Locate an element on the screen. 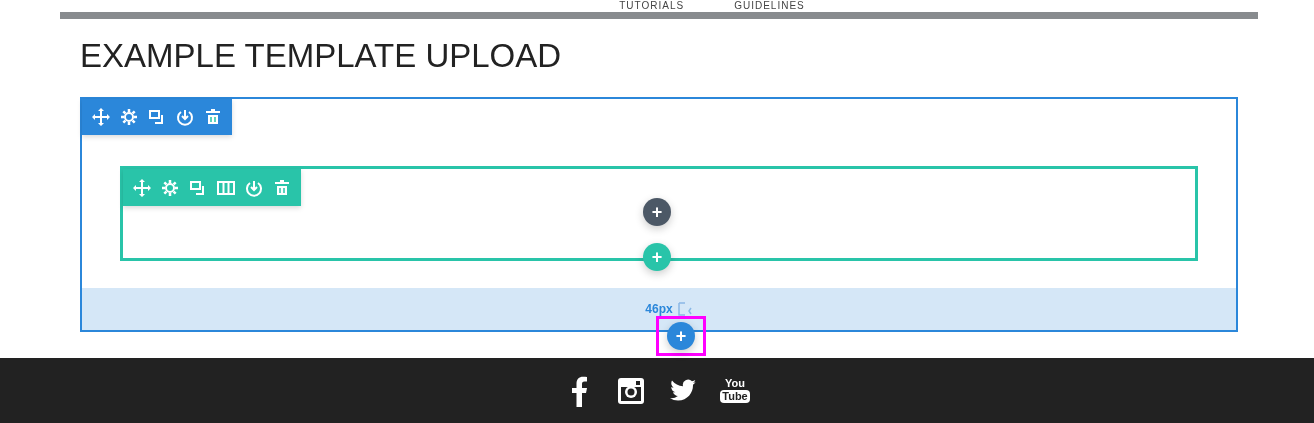 The width and height of the screenshot is (1314, 423). code-icon is located at coordinates (684, 309).